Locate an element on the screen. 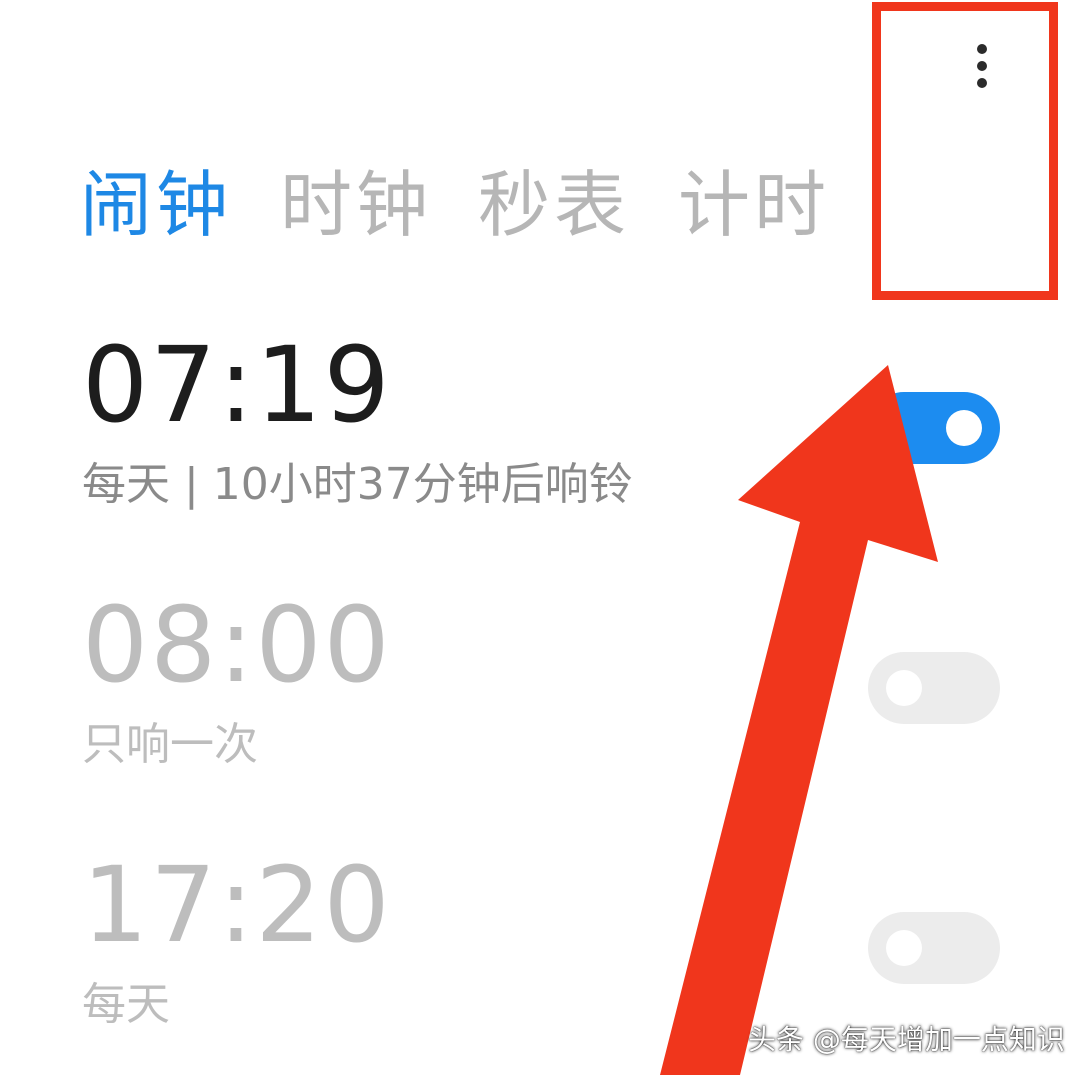 The width and height of the screenshot is (1080, 1080). alarm-repeat-info: 每天 is located at coordinates (126, 1004).